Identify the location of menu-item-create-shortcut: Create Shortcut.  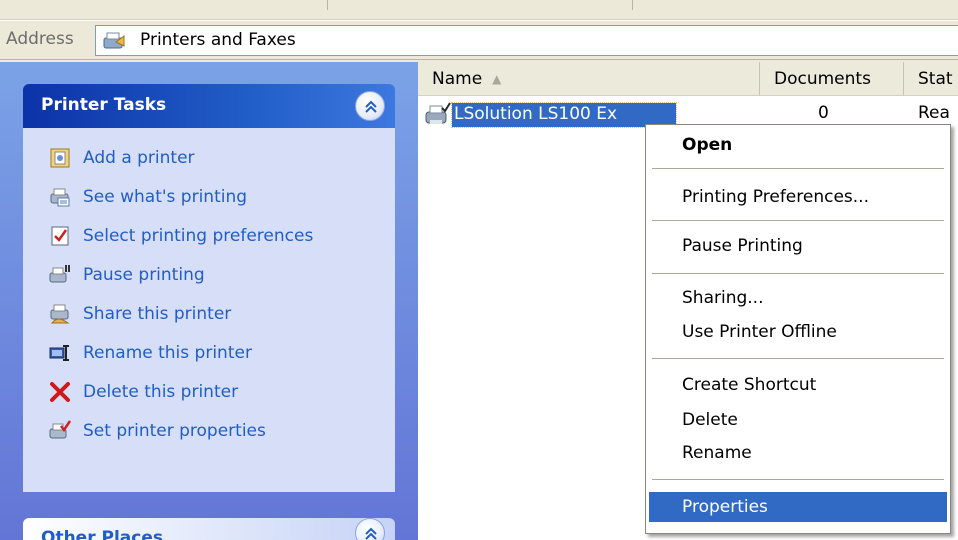
(798, 385).